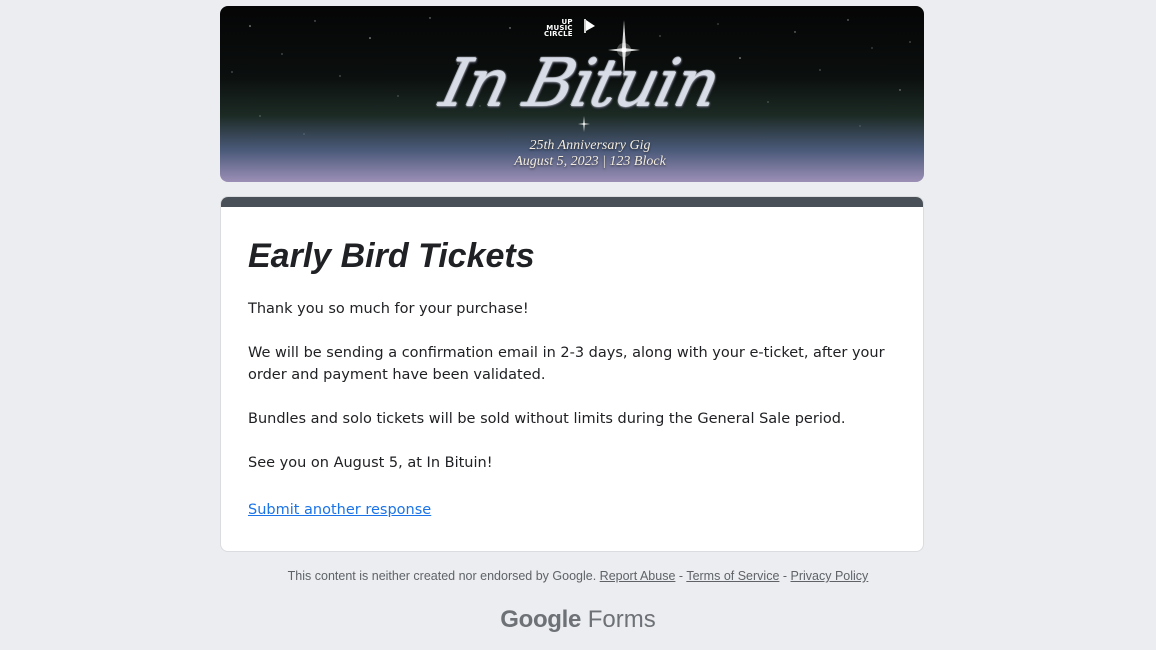 The width and height of the screenshot is (1156, 650). I want to click on logo-flag-icon, so click(589, 26).